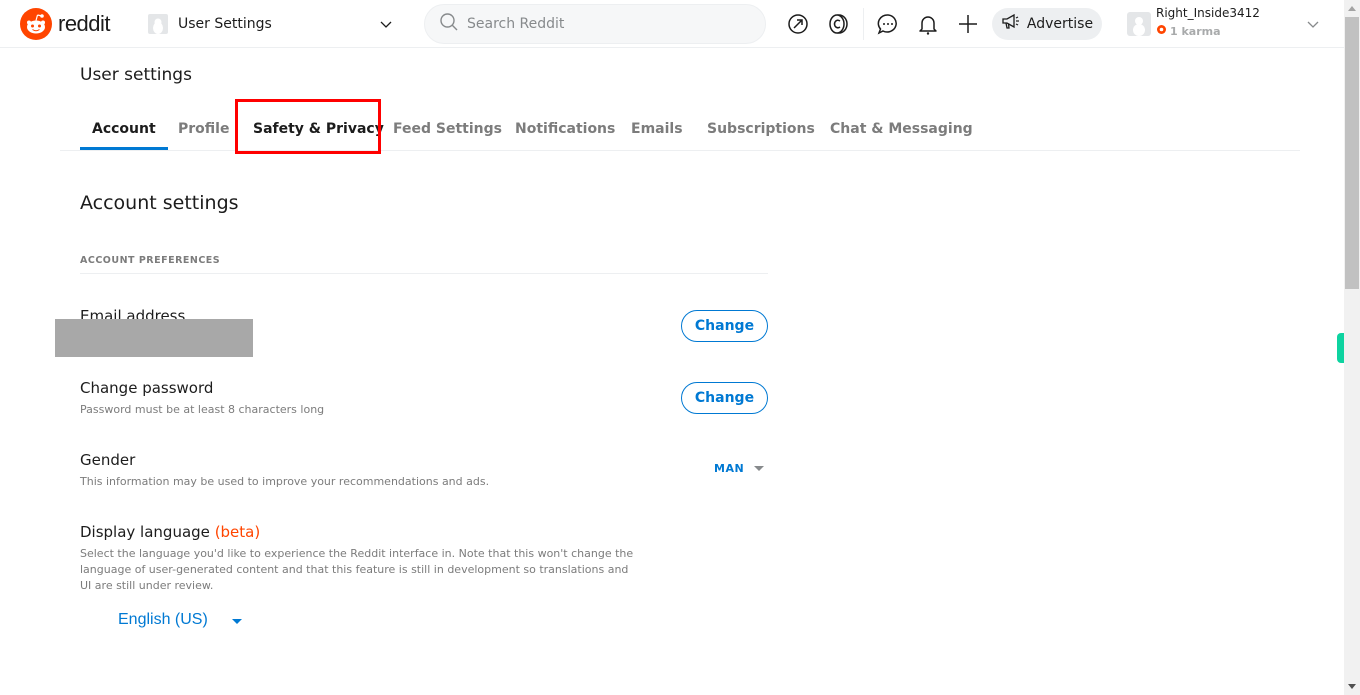 The height and width of the screenshot is (695, 1360). Describe the element at coordinates (1340, 348) in the screenshot. I see `side-widget-tab` at that location.